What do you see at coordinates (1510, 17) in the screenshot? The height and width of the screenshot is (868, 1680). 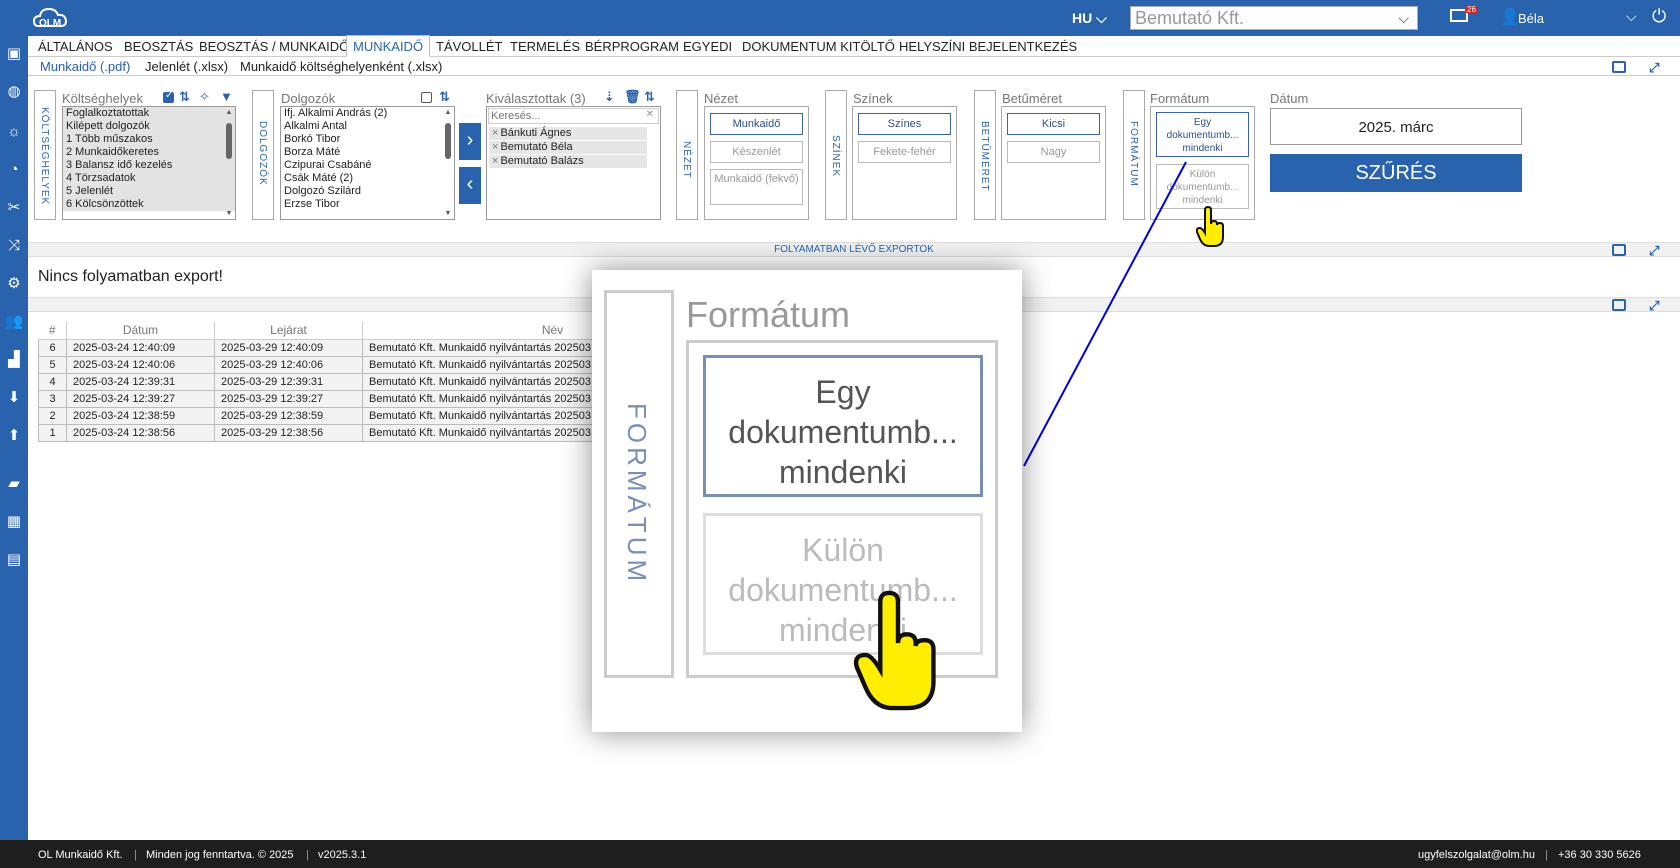 I see `user-icon: 👤` at bounding box center [1510, 17].